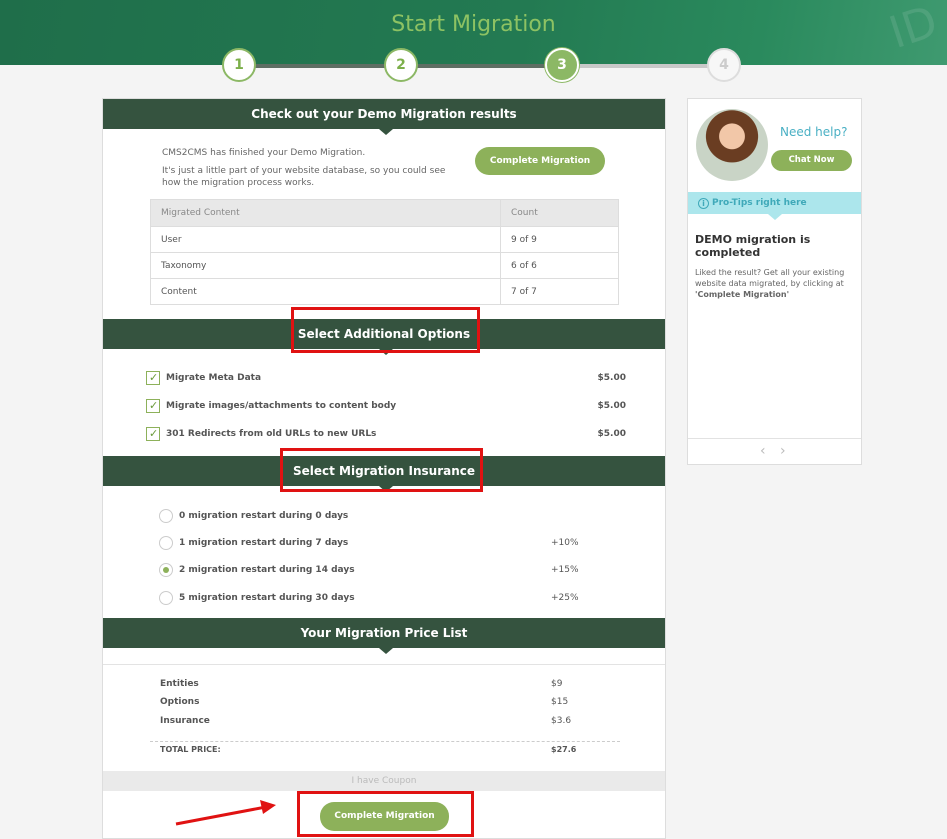 Image resolution: width=947 pixels, height=839 pixels. I want to click on chevron-left-icon: ‹, so click(763, 451).